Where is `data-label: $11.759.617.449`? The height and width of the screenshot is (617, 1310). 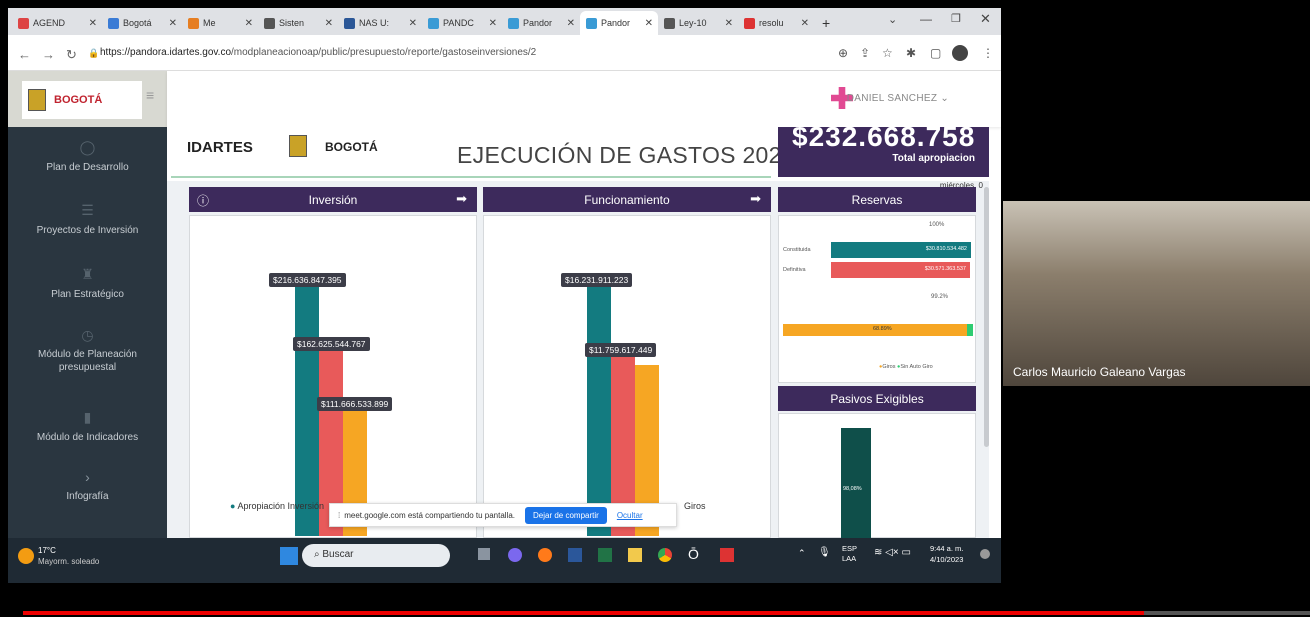
data-label: $11.759.617.449 is located at coordinates (621, 350).